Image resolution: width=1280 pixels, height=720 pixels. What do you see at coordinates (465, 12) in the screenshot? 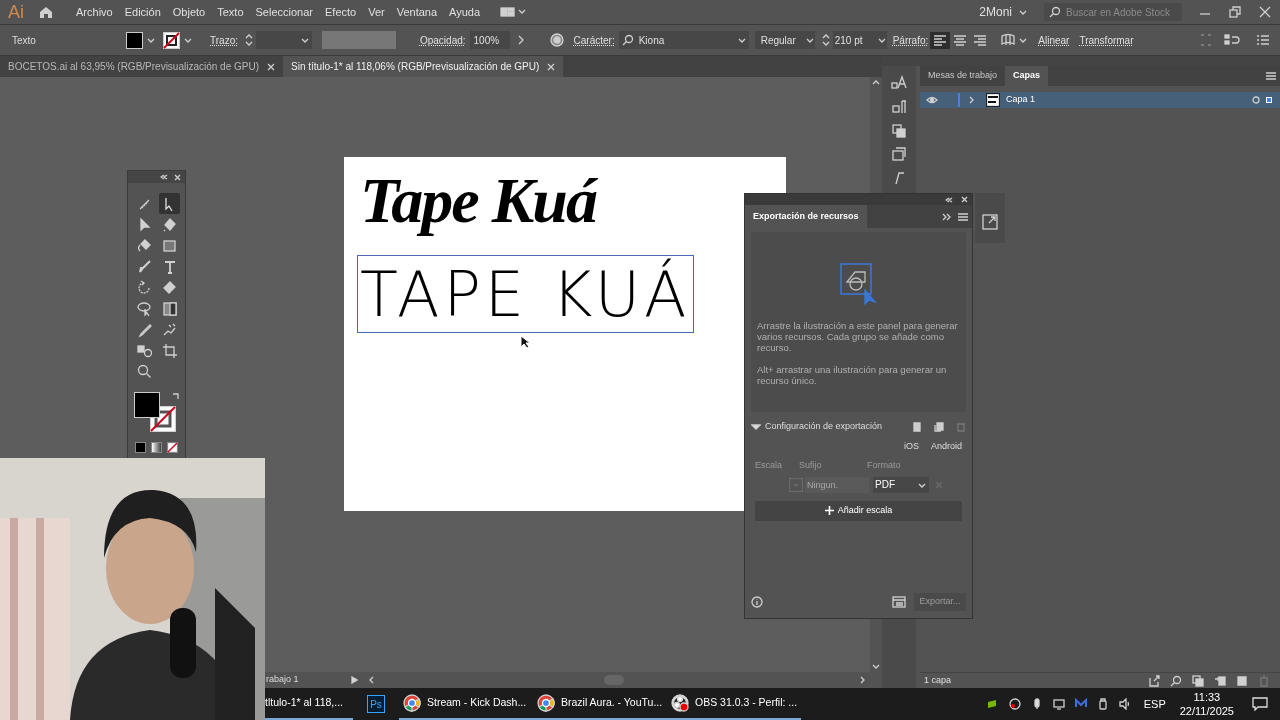
I see `menu-item: Ayuda` at bounding box center [465, 12].